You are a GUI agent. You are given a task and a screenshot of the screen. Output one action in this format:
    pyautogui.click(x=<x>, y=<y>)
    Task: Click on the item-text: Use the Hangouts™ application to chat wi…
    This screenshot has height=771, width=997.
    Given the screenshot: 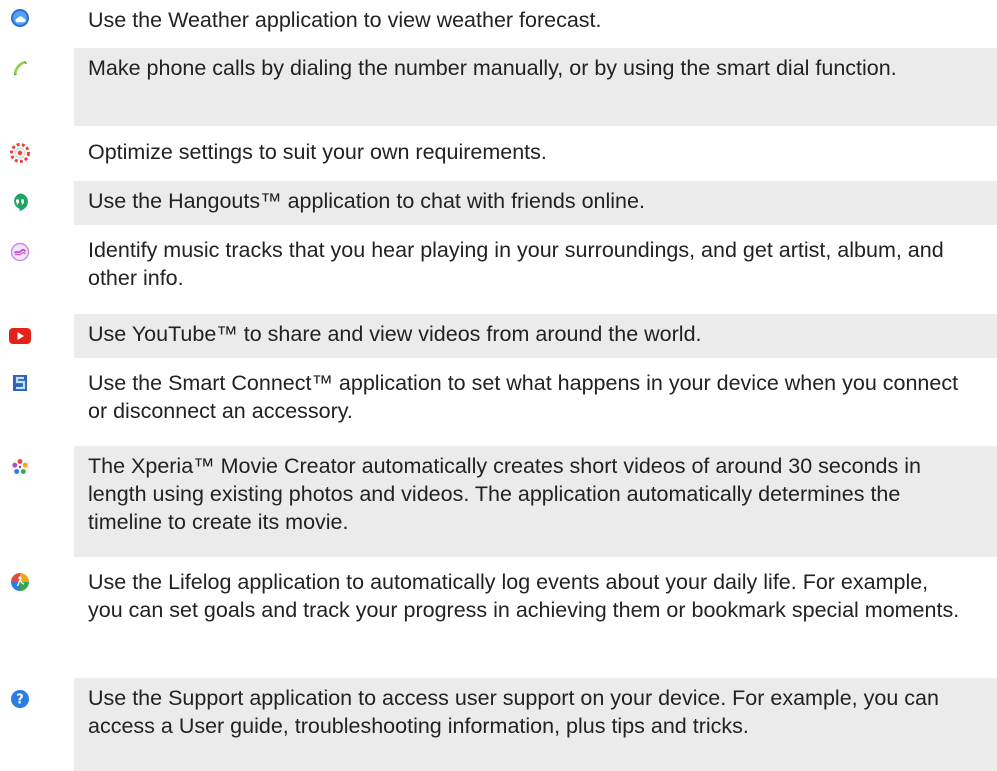 What is the action you would take?
    pyautogui.click(x=366, y=201)
    